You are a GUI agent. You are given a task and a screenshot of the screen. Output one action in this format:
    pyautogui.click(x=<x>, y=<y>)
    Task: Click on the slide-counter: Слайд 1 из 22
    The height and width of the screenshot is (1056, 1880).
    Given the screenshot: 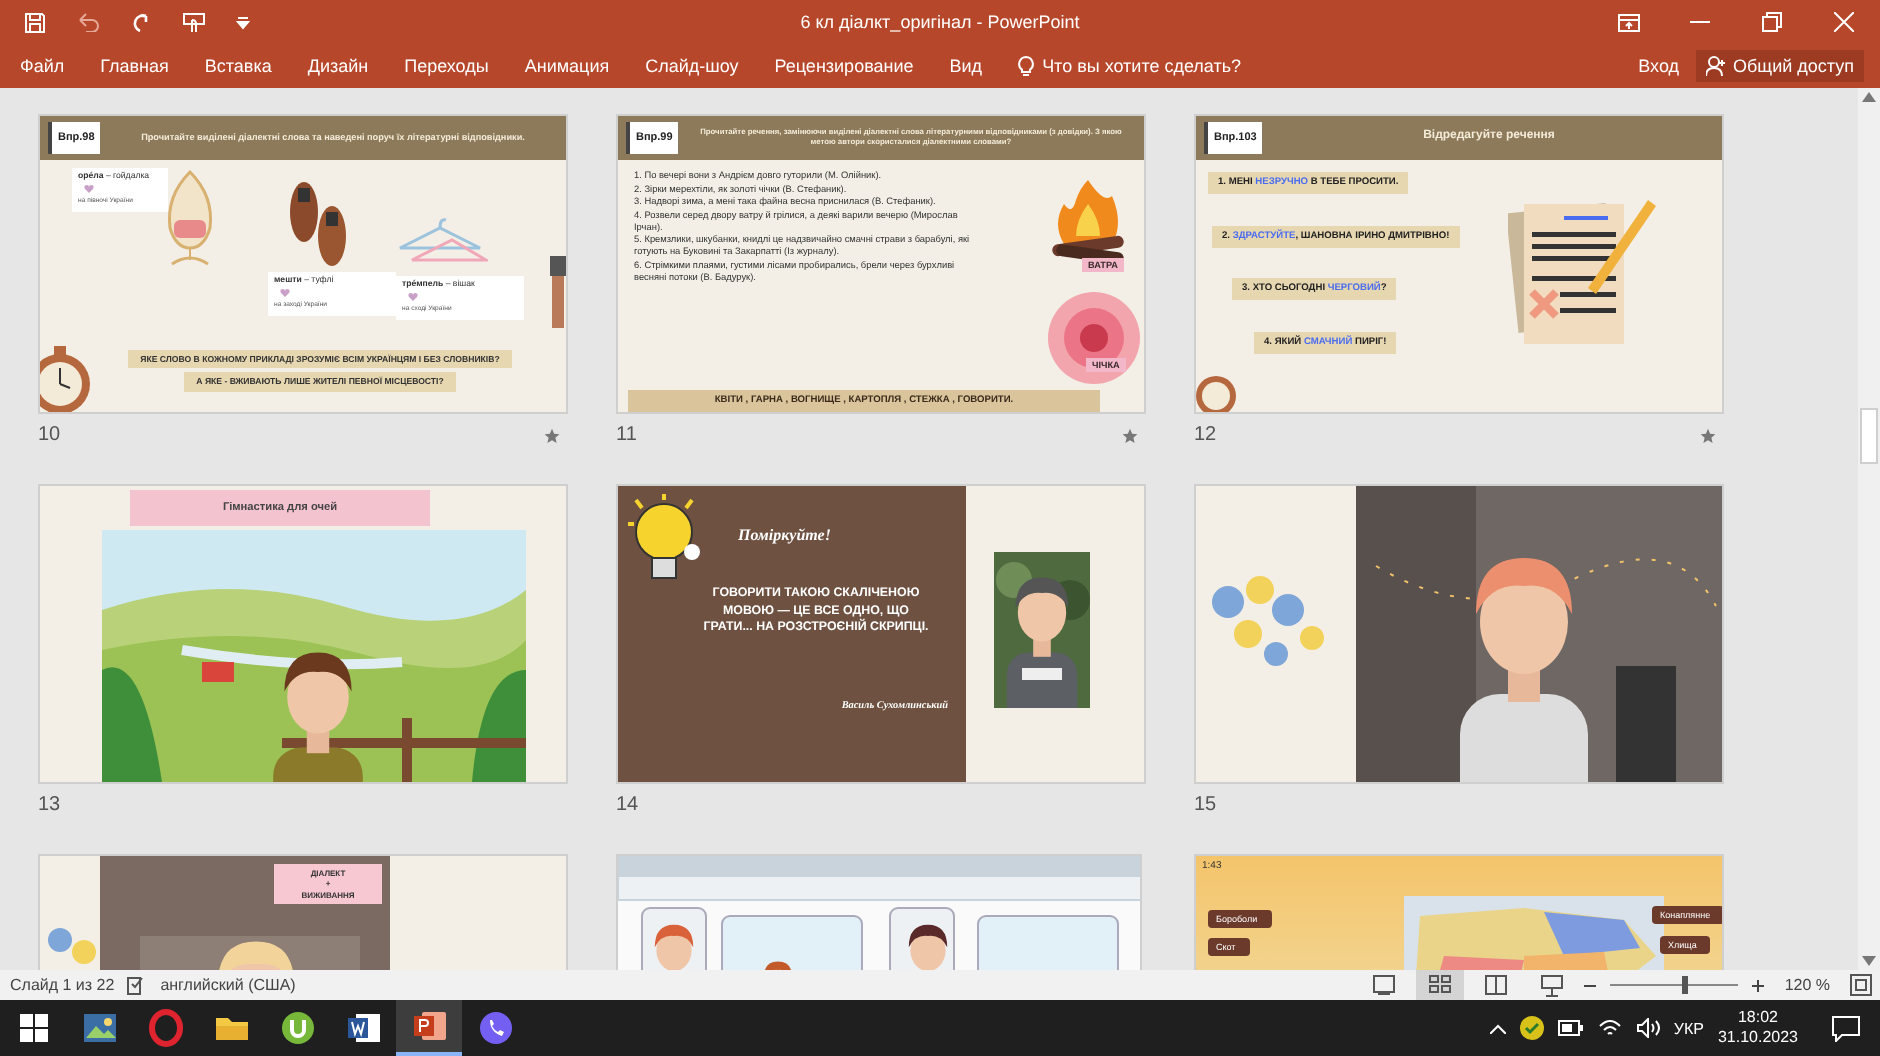 What is the action you would take?
    pyautogui.click(x=62, y=985)
    